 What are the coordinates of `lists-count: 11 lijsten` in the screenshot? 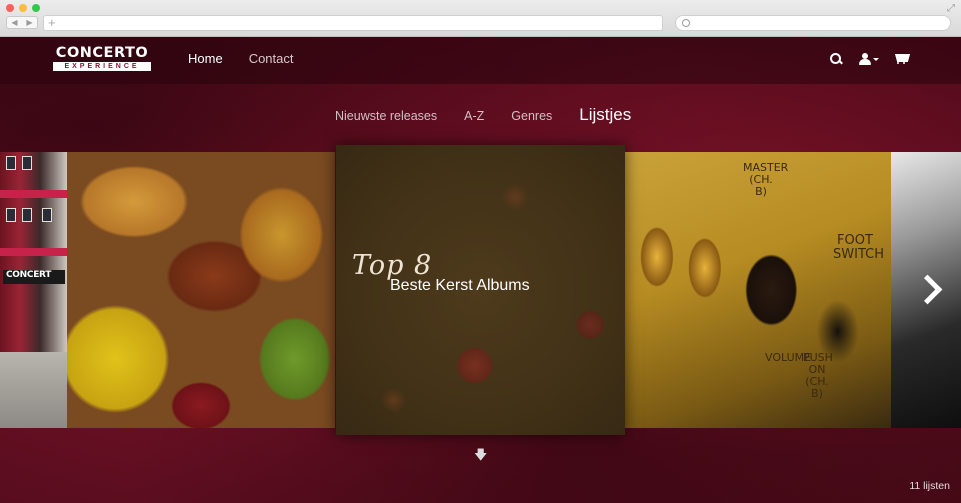 It's located at (929, 486).